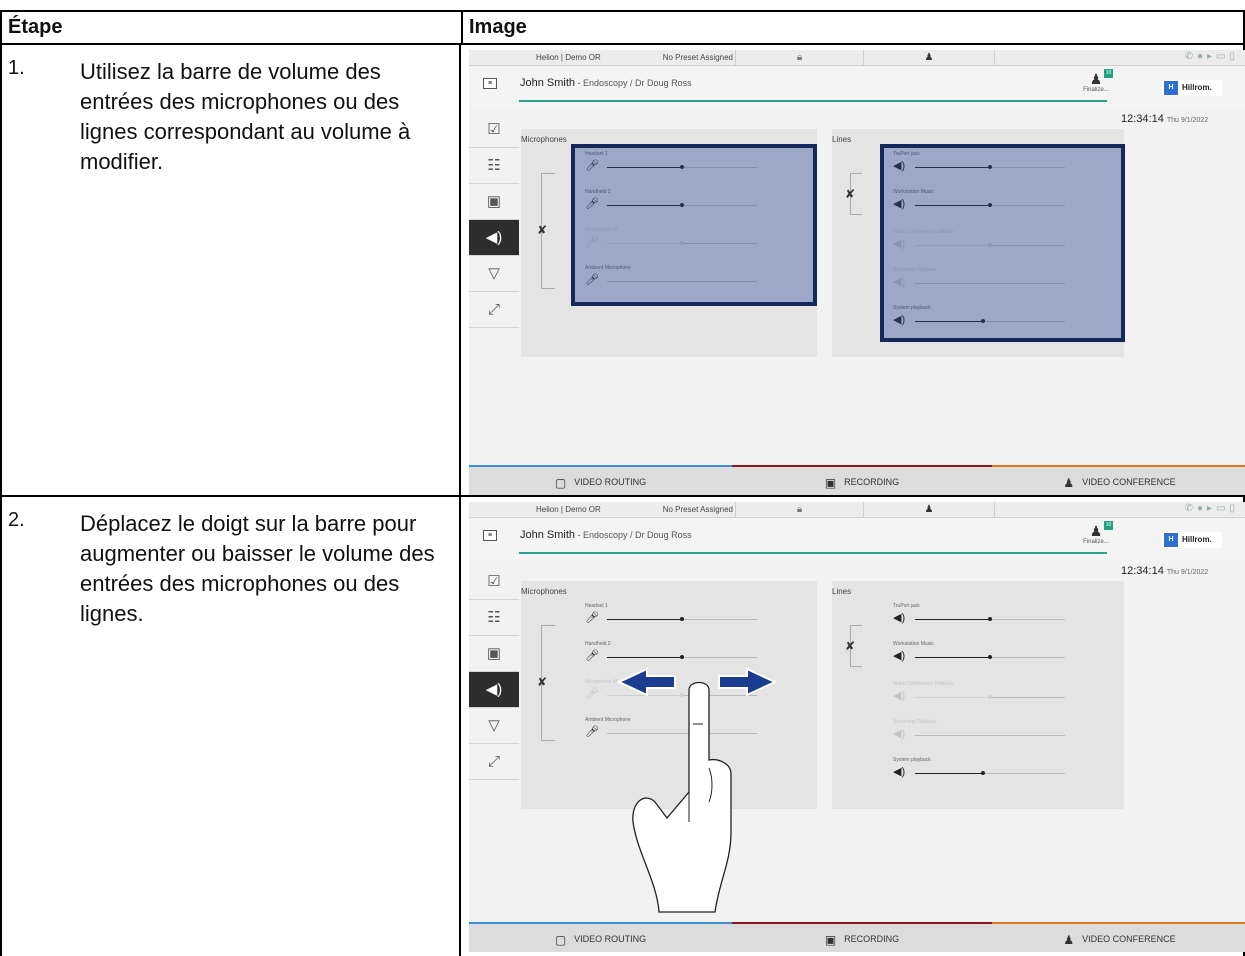  What do you see at coordinates (494, 130) in the screenshot?
I see `checklist-icon: ☑` at bounding box center [494, 130].